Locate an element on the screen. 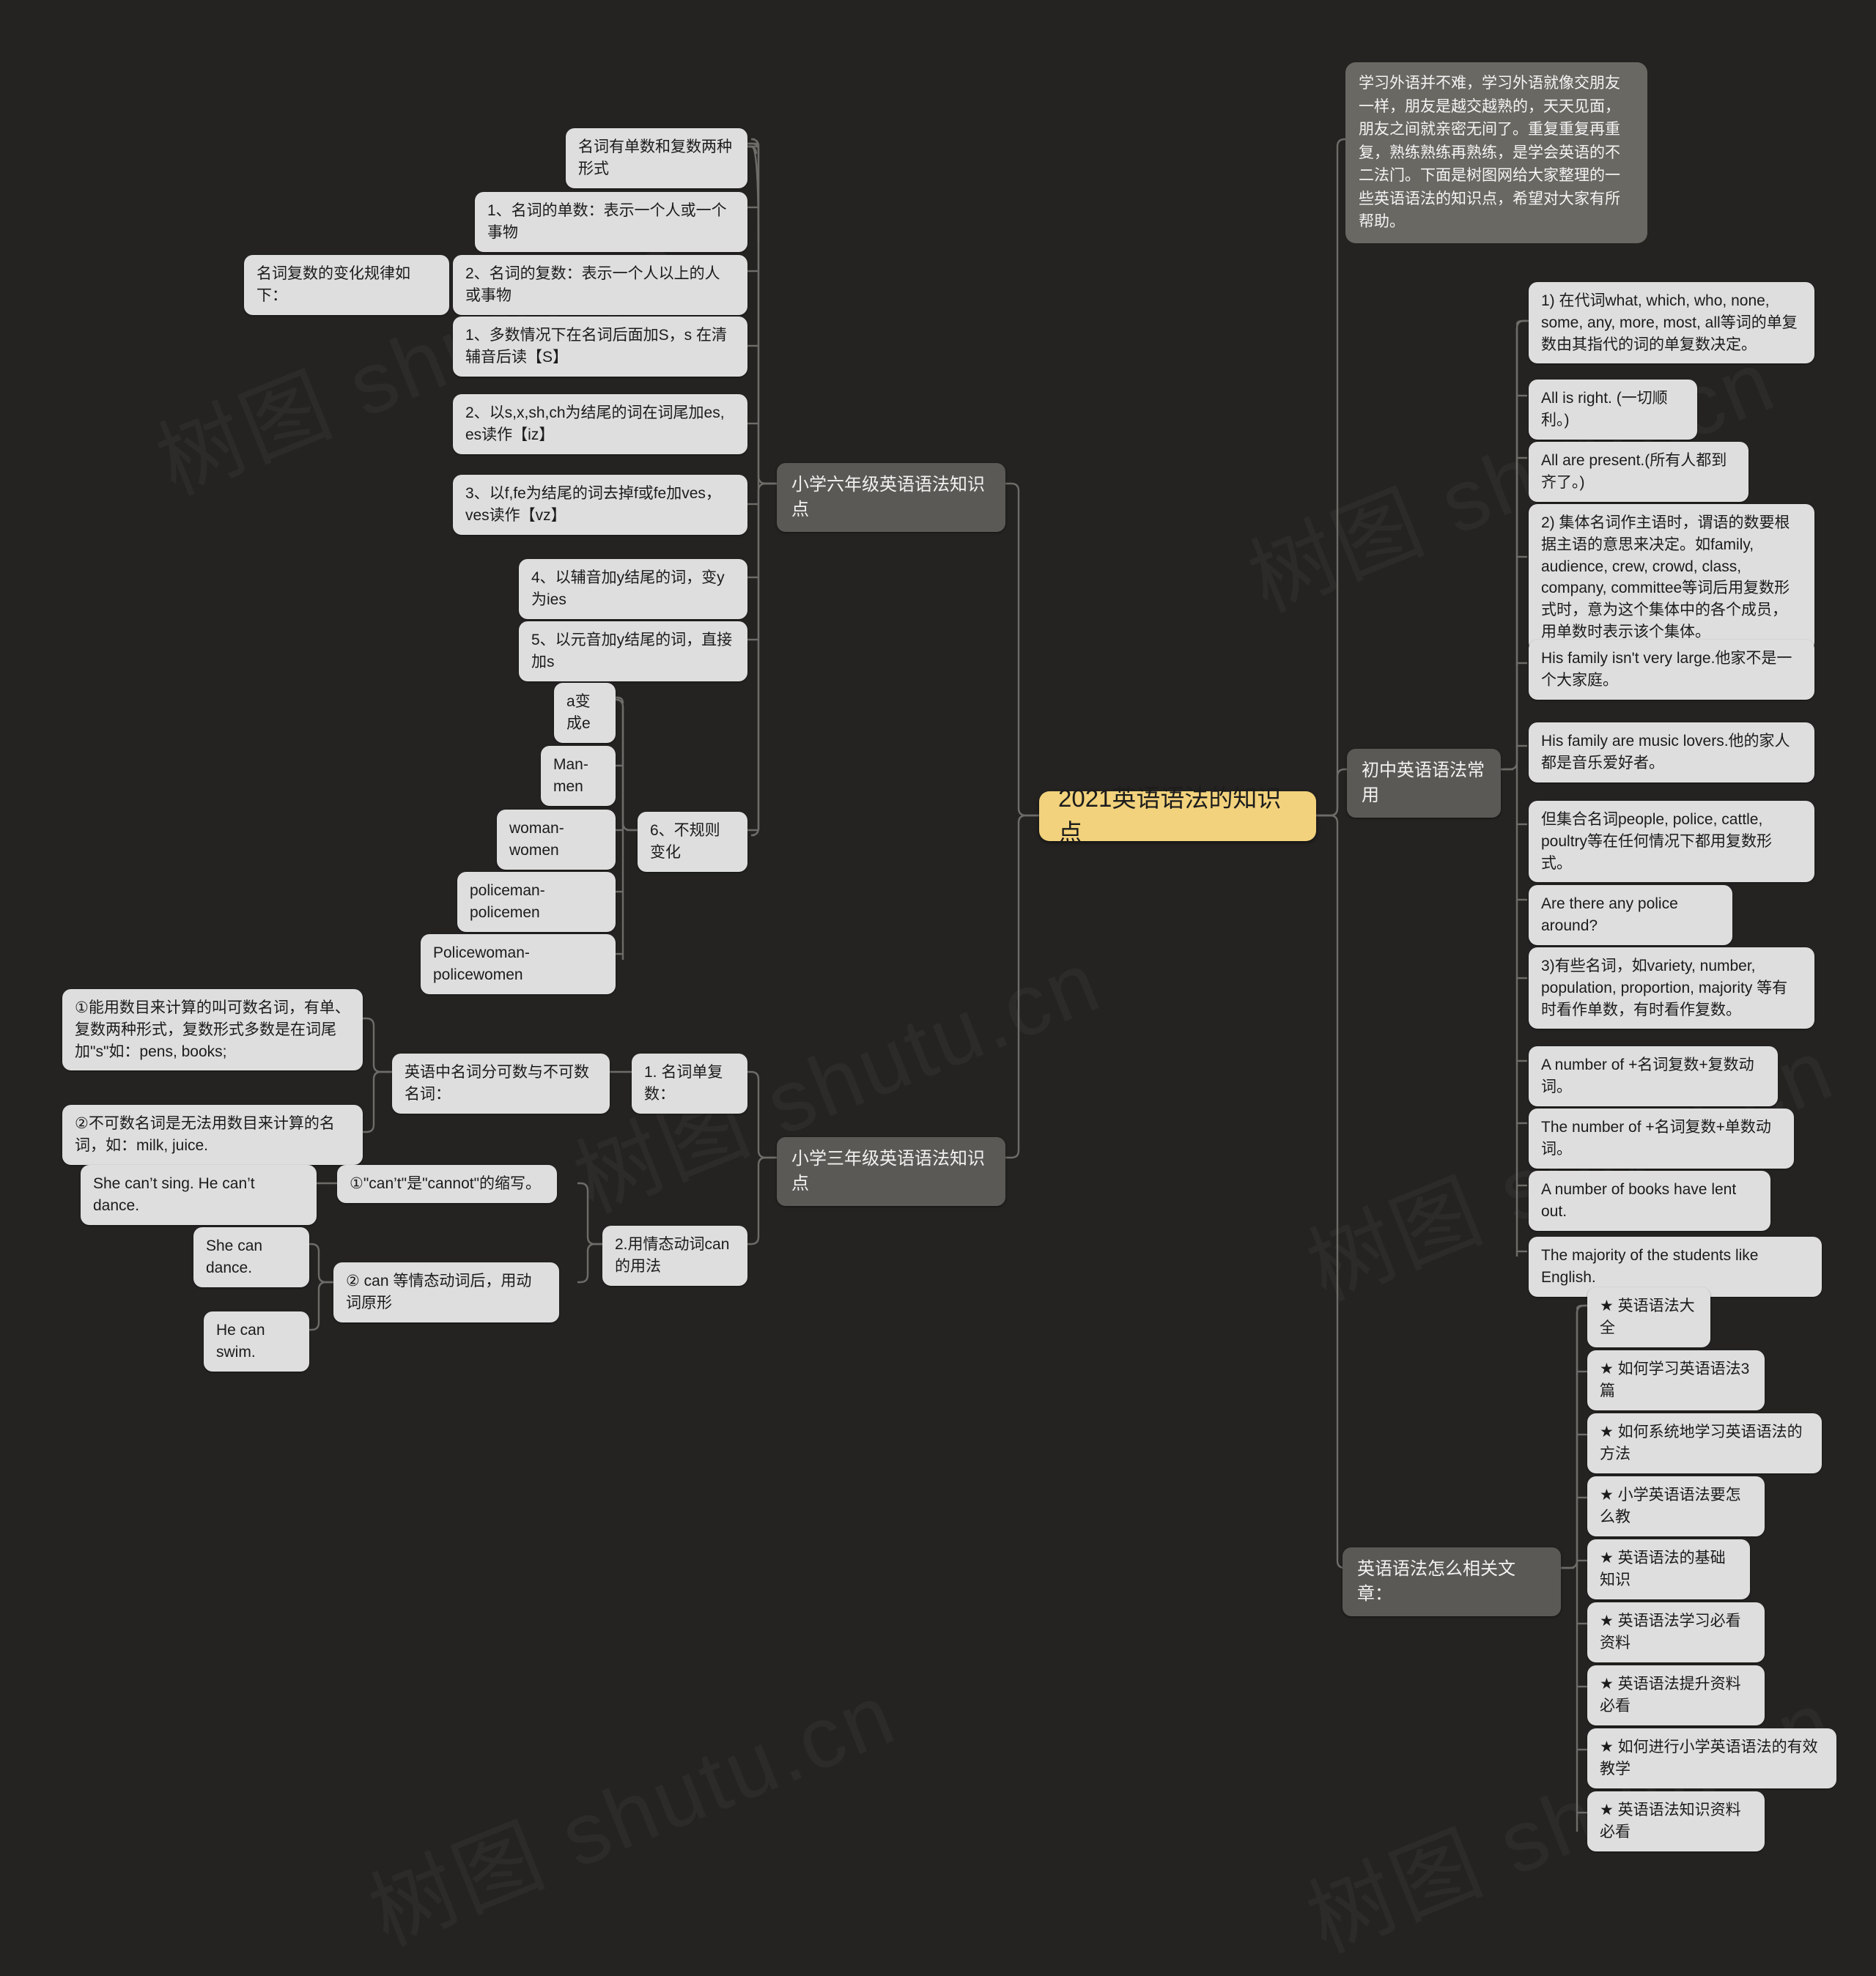 Image resolution: width=1876 pixels, height=1976 pixels. leaf-junior-2: All are present.(所有人都到齐了。) is located at coordinates (1638, 472).